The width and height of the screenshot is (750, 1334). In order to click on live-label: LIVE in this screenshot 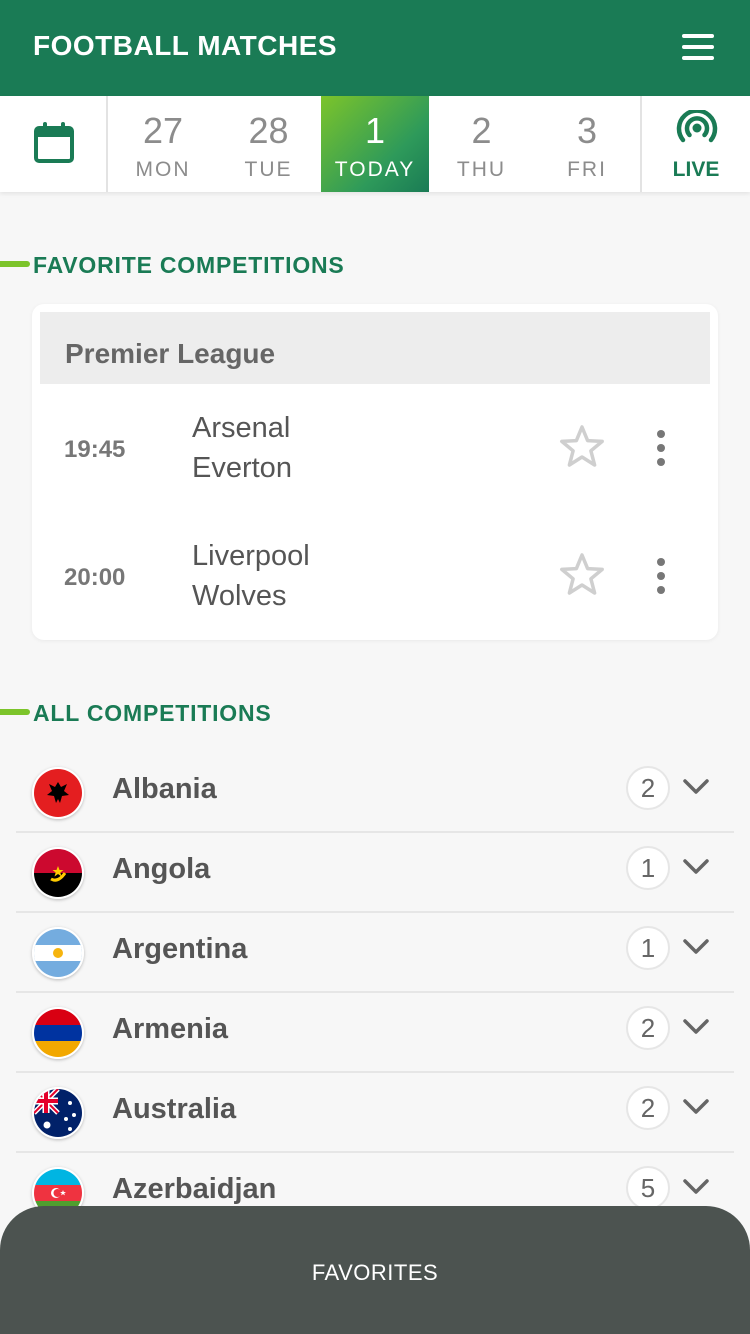, I will do `click(696, 169)`.